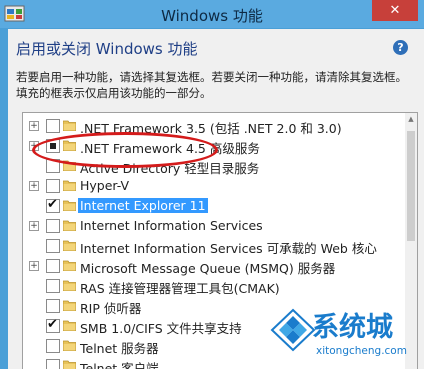 The height and width of the screenshot is (369, 424). I want to click on feature-row: Active Directory 轻型目录服务, so click(215, 166).